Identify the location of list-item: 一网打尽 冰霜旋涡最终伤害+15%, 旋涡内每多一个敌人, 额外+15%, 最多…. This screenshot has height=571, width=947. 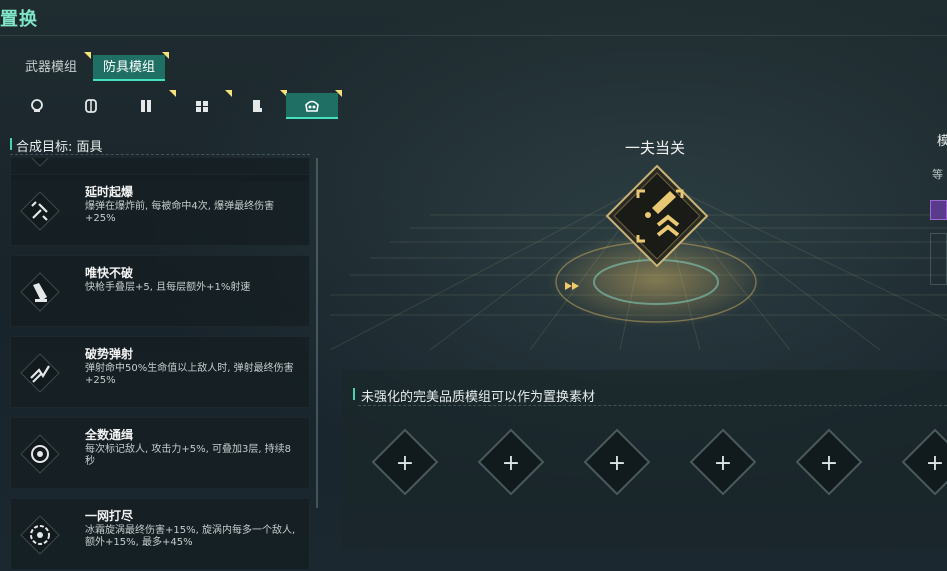
(160, 534).